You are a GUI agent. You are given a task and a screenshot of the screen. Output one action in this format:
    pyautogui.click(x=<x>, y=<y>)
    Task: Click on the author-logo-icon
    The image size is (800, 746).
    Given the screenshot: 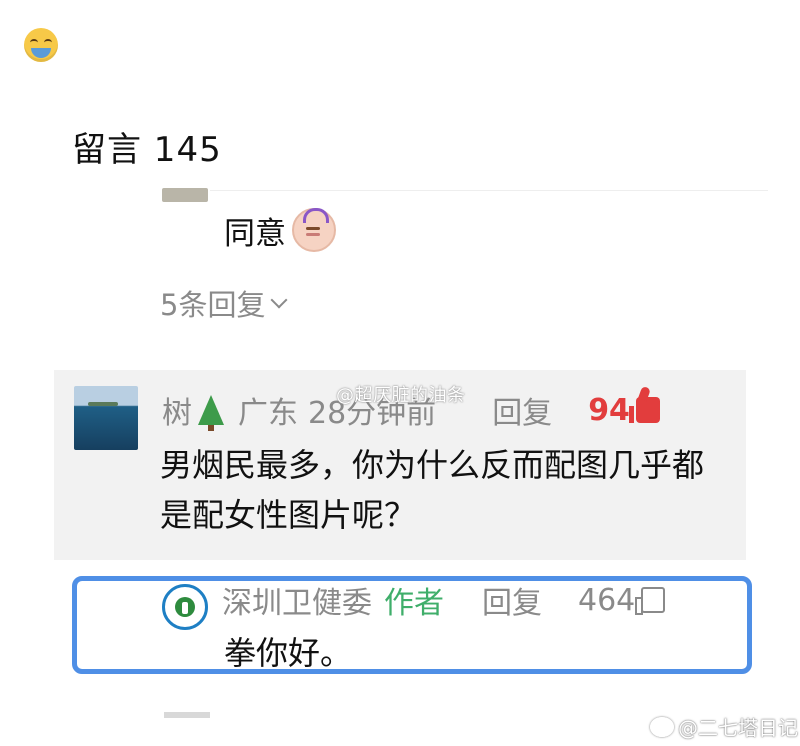 What is the action you would take?
    pyautogui.click(x=185, y=607)
    